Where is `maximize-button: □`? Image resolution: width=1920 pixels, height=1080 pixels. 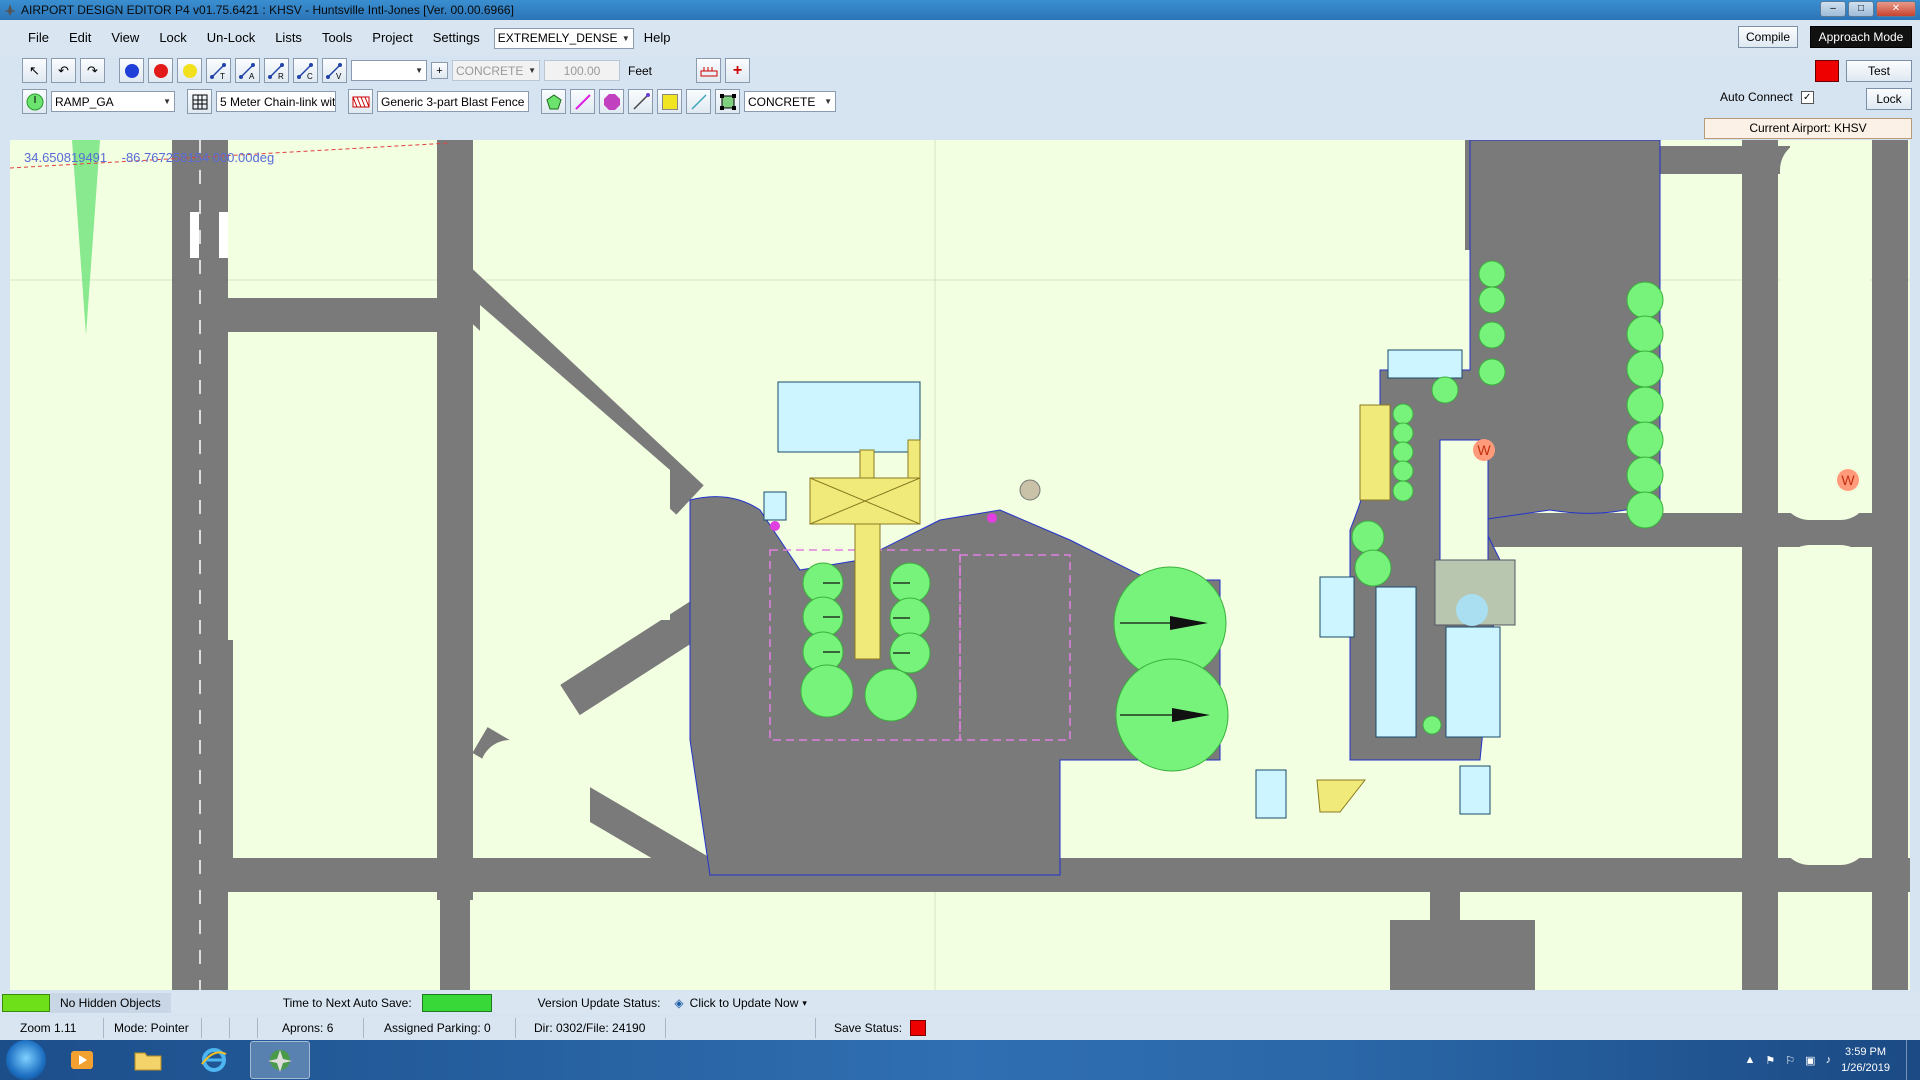 maximize-button: □ is located at coordinates (1861, 9).